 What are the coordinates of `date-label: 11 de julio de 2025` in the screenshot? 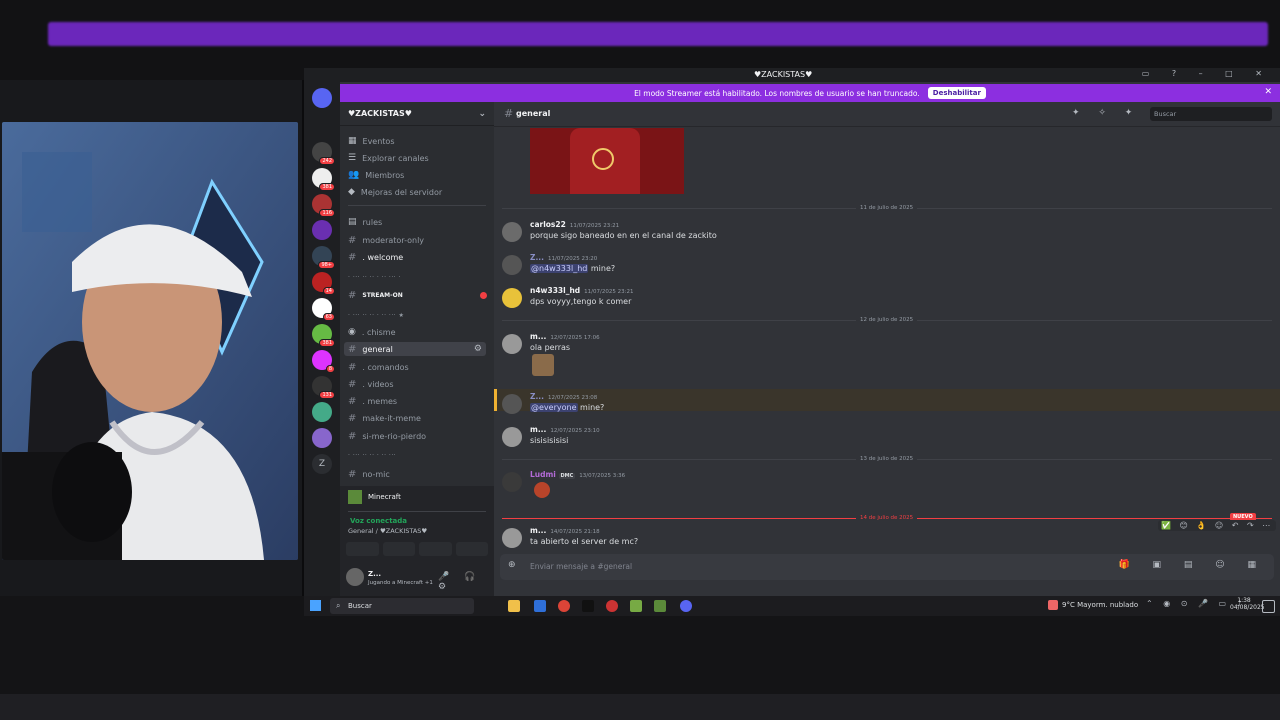 It's located at (887, 208).